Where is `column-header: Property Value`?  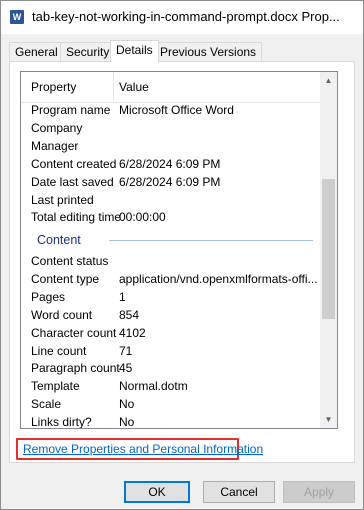
column-header: Property Value is located at coordinates (171, 87).